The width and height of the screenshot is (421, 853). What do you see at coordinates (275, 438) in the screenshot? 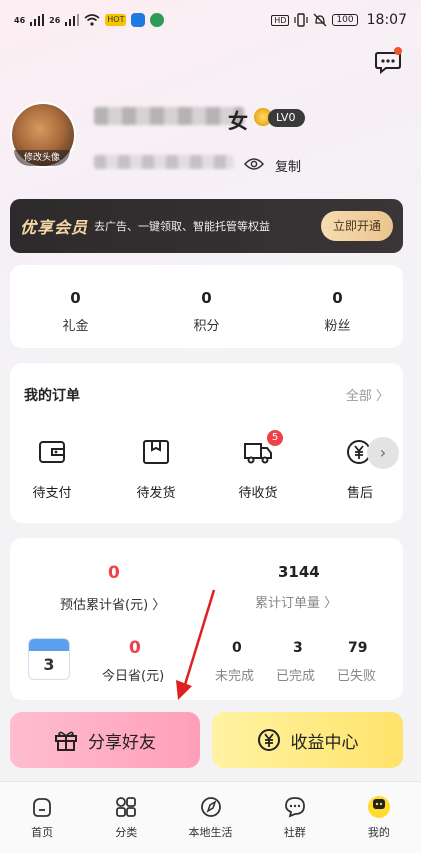
I see `order-count-badge: 5` at bounding box center [275, 438].